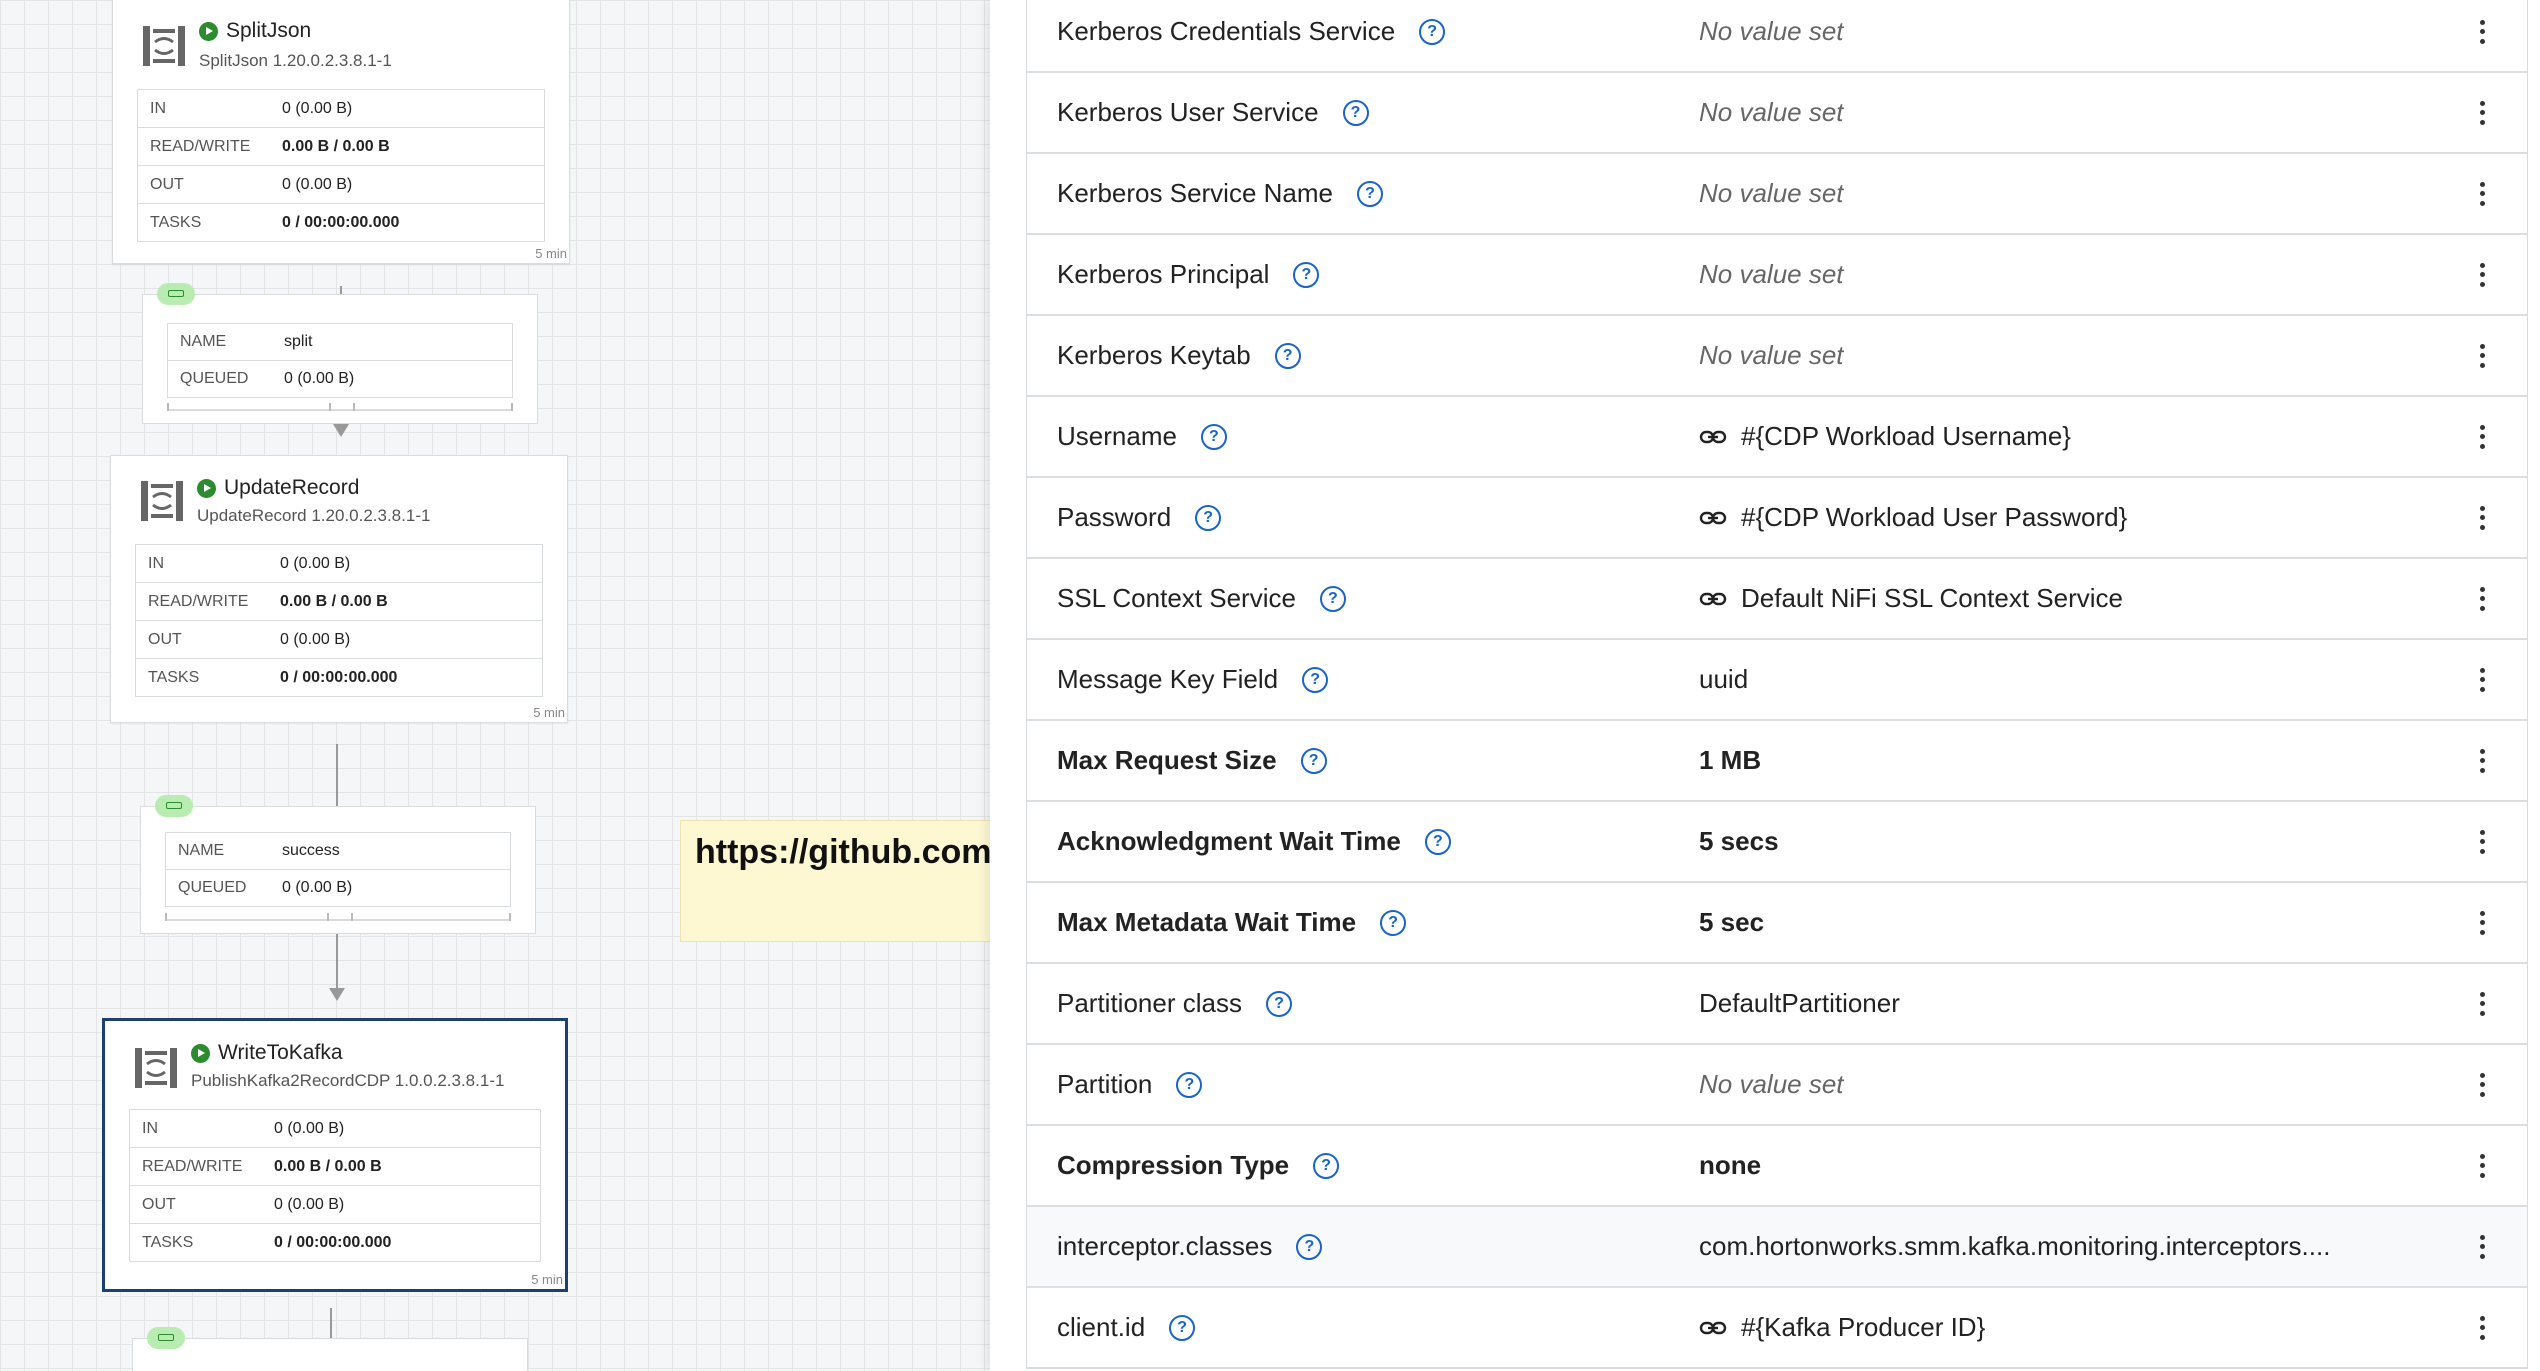 The image size is (2540, 1371). Describe the element at coordinates (1363, 679) in the screenshot. I see `property-name: Message Key Field?` at that location.